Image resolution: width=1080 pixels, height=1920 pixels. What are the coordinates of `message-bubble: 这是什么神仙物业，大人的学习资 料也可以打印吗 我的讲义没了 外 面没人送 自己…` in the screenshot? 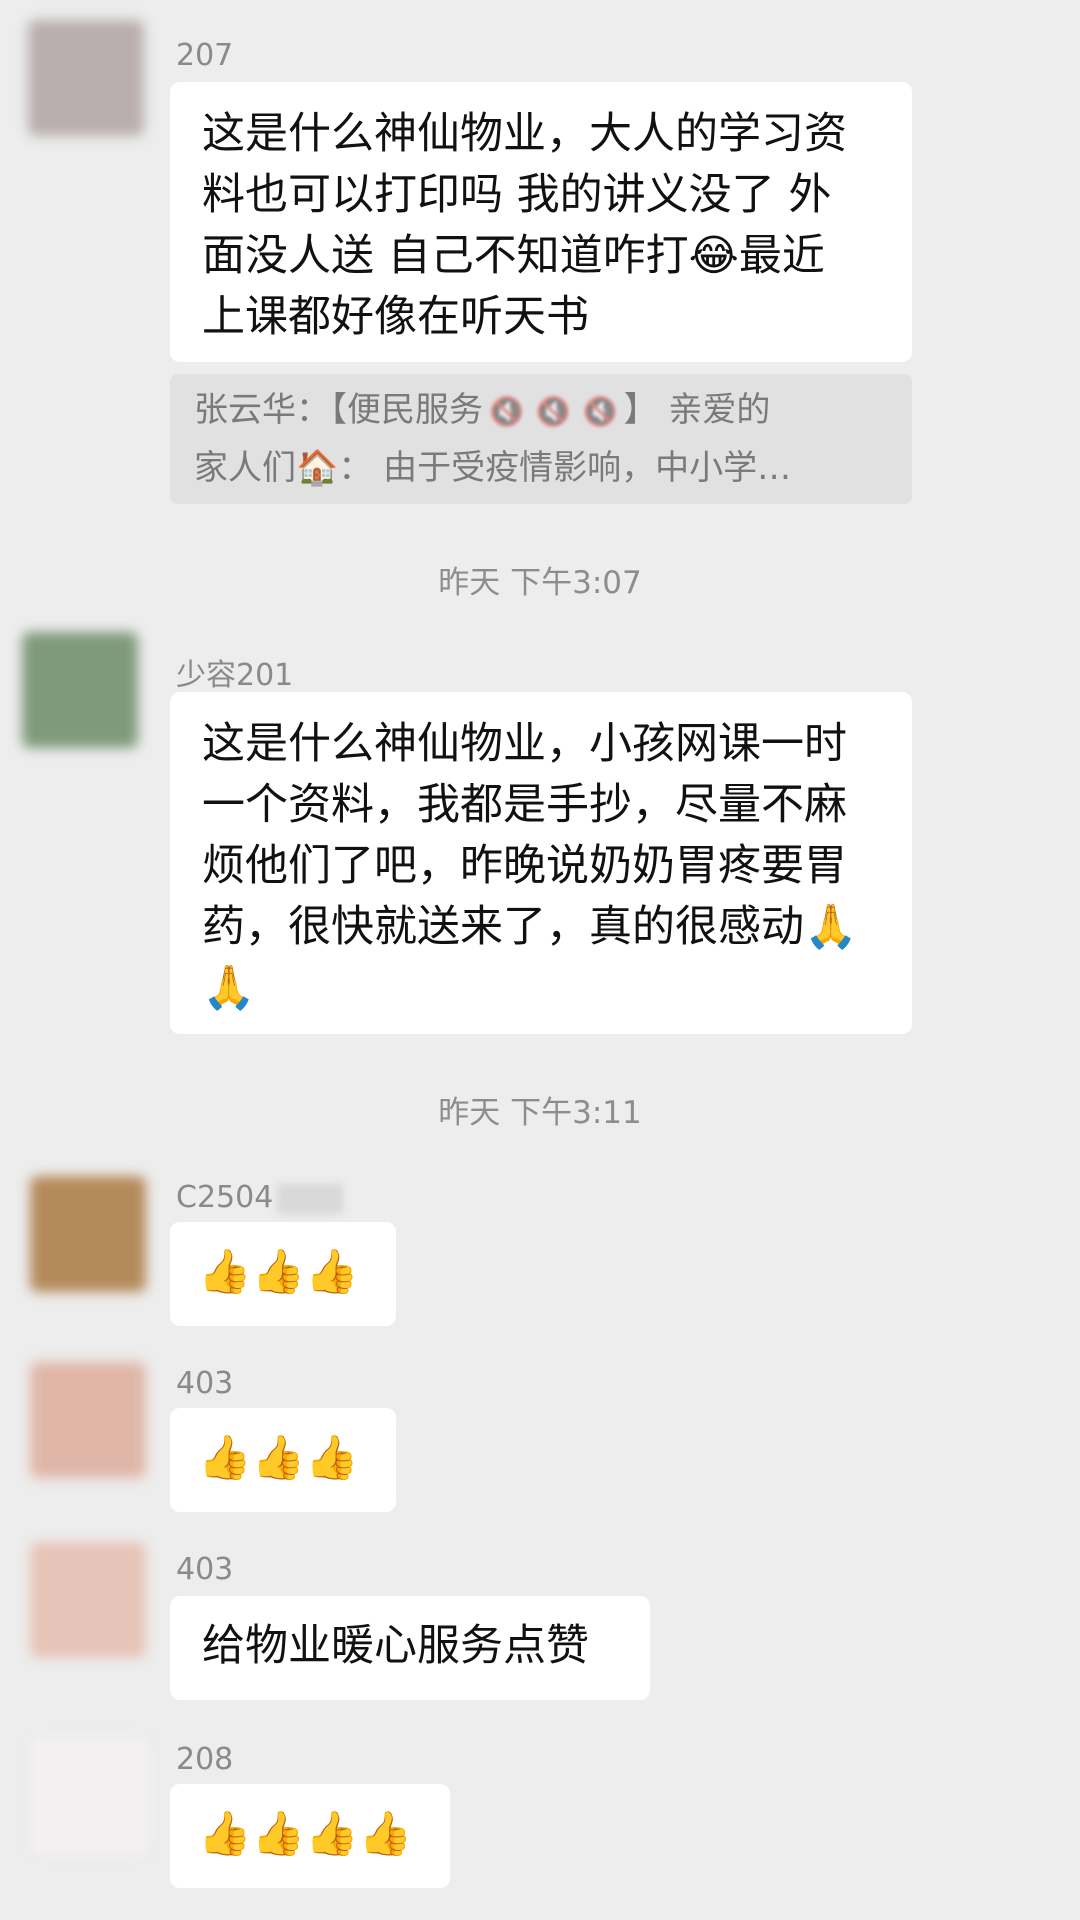 It's located at (541, 222).